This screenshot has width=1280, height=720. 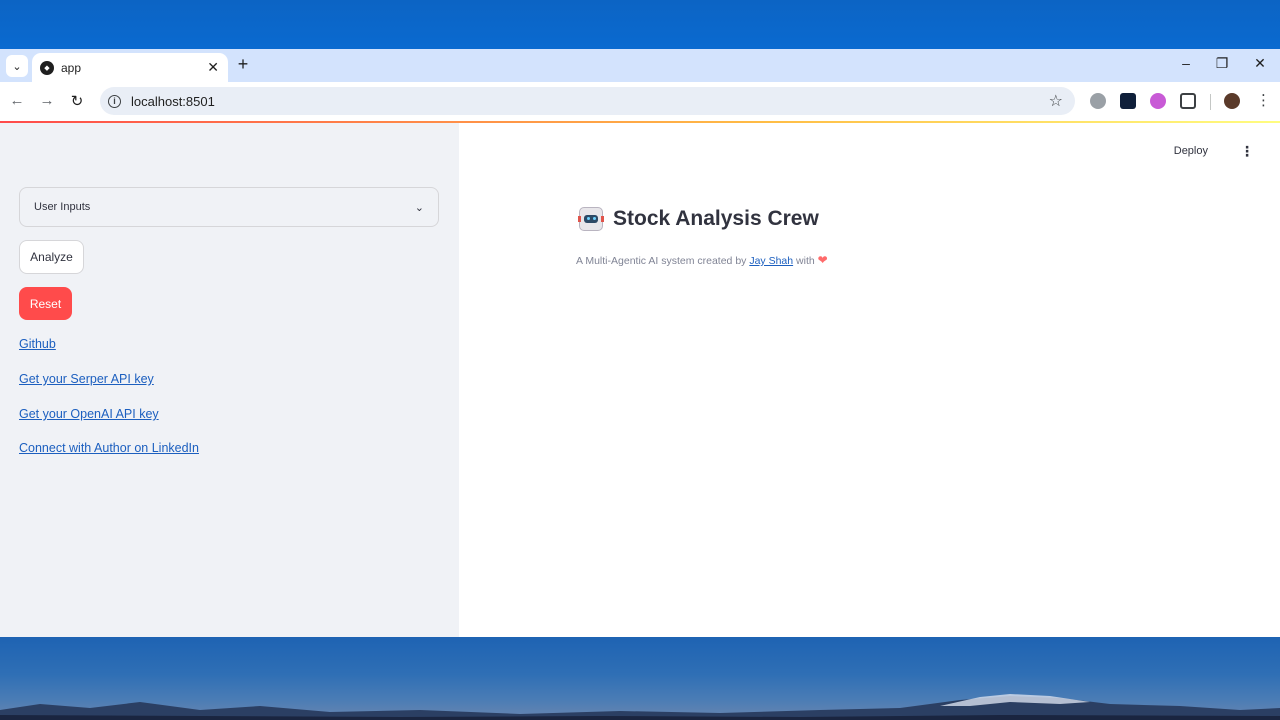 I want to click on forward-icon: →, so click(x=47, y=100).